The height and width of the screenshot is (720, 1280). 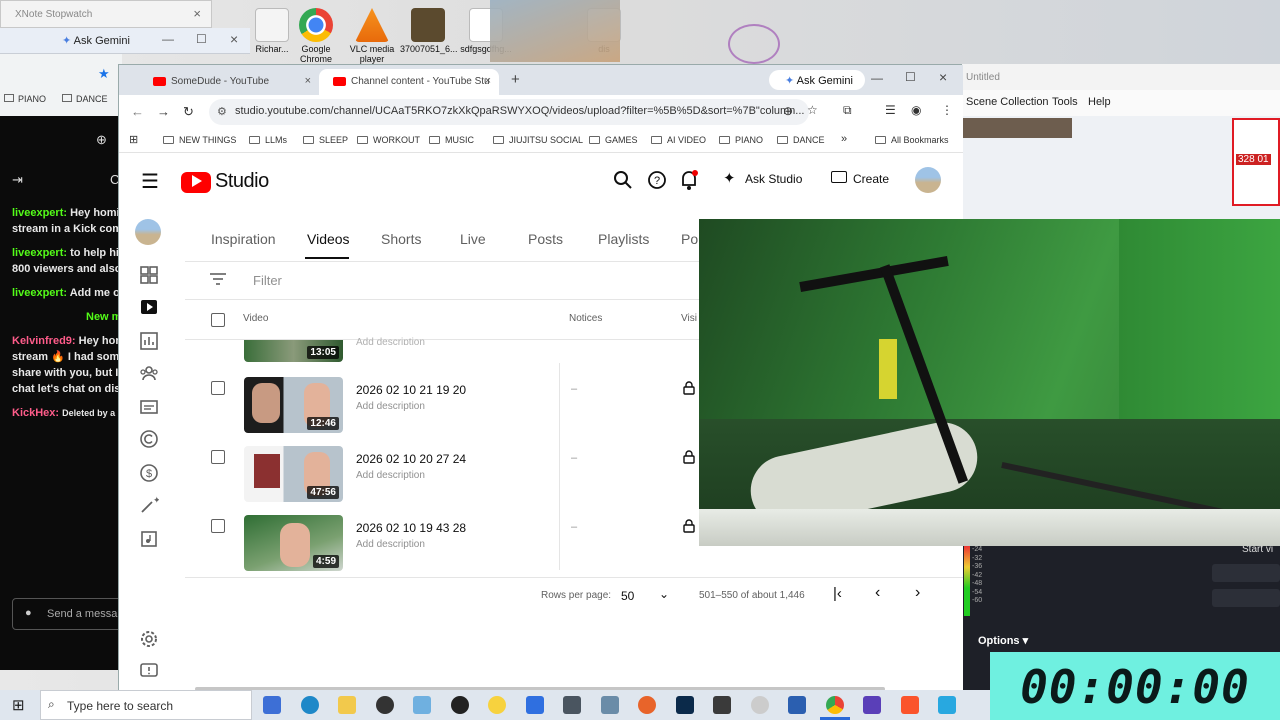 What do you see at coordinates (149, 275) in the screenshot?
I see `dashboard-icon` at bounding box center [149, 275].